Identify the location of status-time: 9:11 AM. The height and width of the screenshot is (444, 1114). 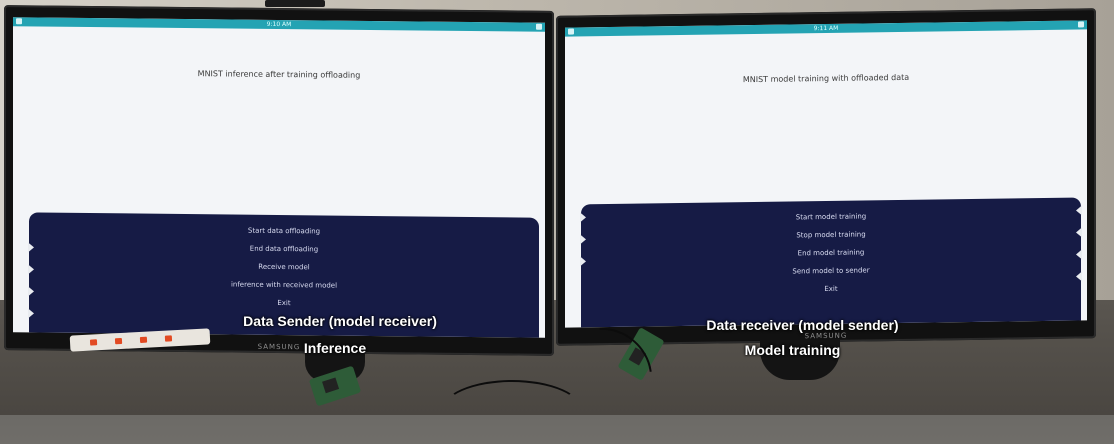
(826, 28).